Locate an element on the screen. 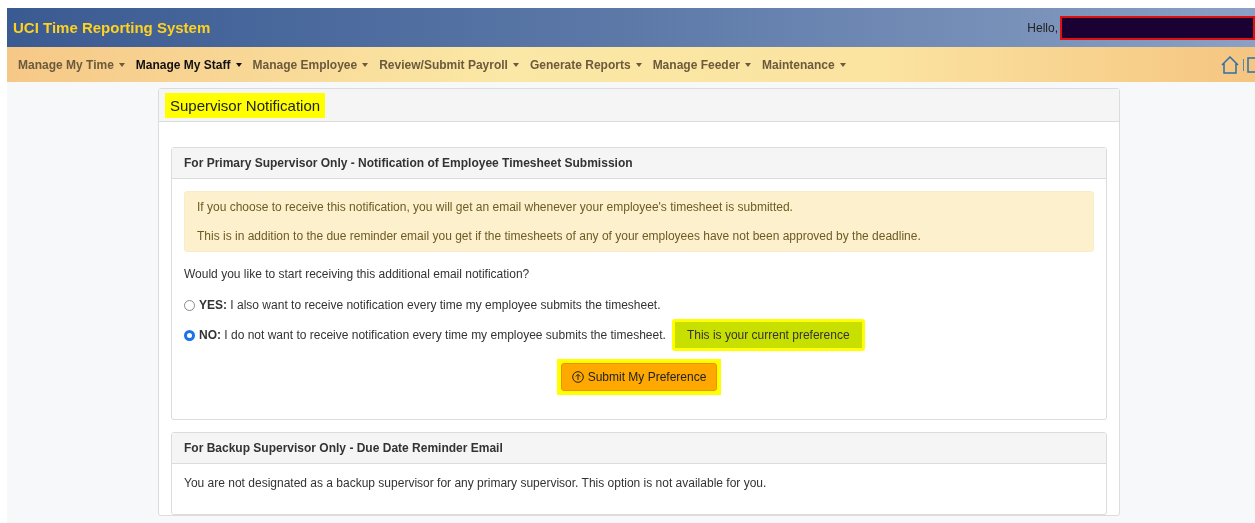 The image size is (1255, 523). nav-menu-item: Review/Submit Payroll is located at coordinates (452, 64).